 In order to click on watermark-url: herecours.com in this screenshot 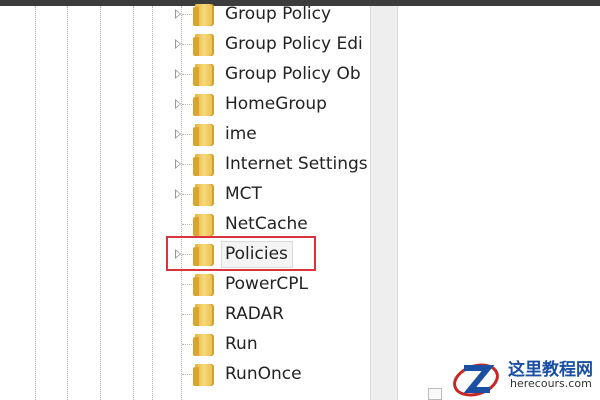, I will do `click(551, 383)`.